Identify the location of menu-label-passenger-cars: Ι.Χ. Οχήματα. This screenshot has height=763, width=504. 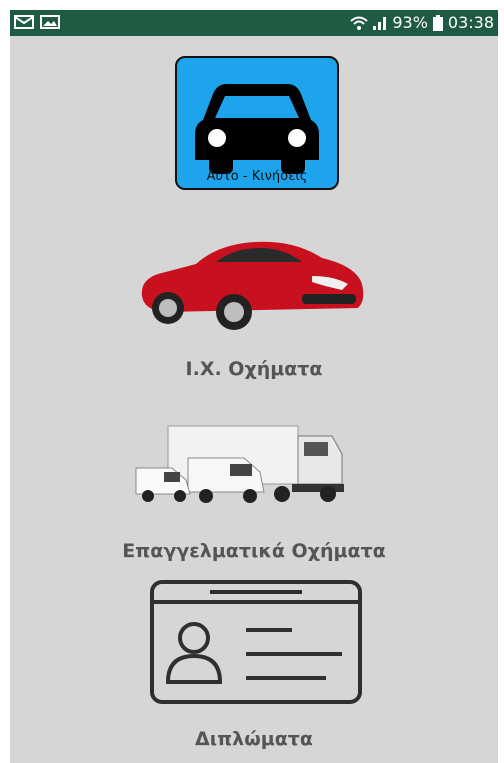
(254, 369).